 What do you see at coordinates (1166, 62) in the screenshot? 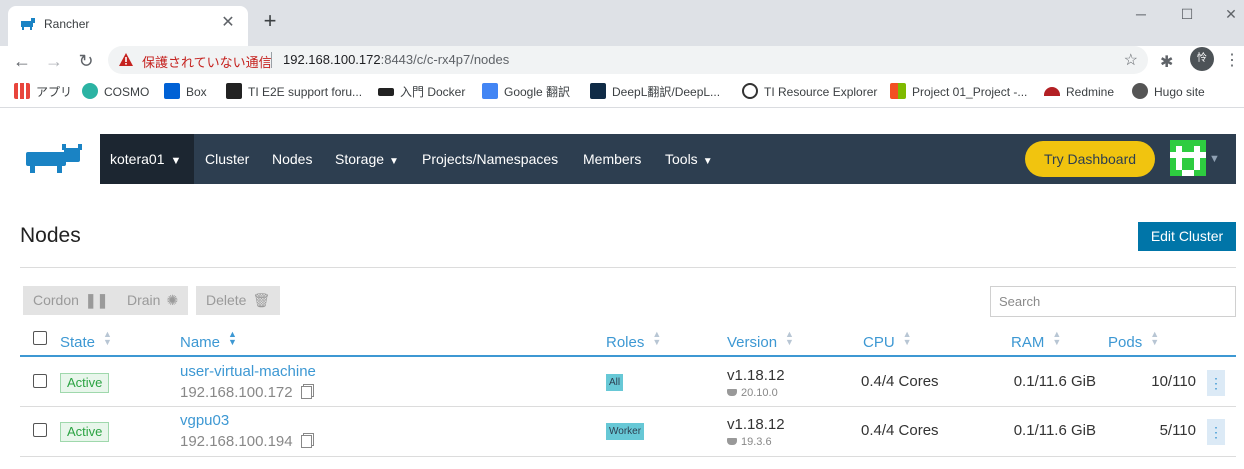
I see `extensions-puzzle-icon: ✱` at bounding box center [1166, 62].